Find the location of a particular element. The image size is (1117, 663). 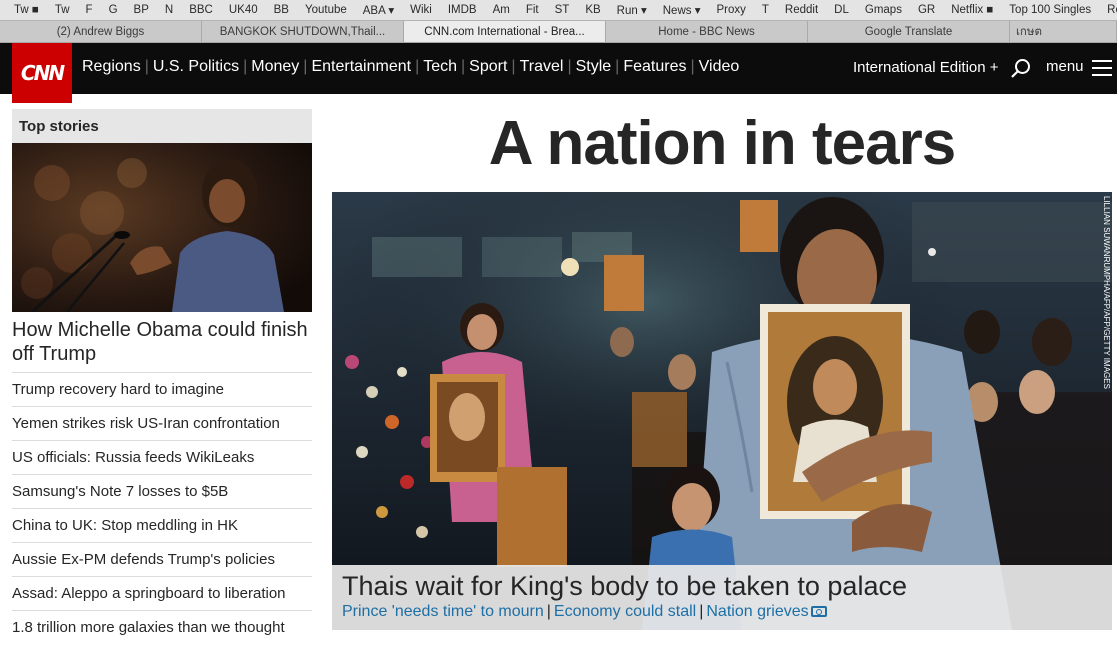

photo-credit: LILLIAN SUWANRUMPHA/AFP/AFP/GETTY IMAGES is located at coordinates (1106, 292).